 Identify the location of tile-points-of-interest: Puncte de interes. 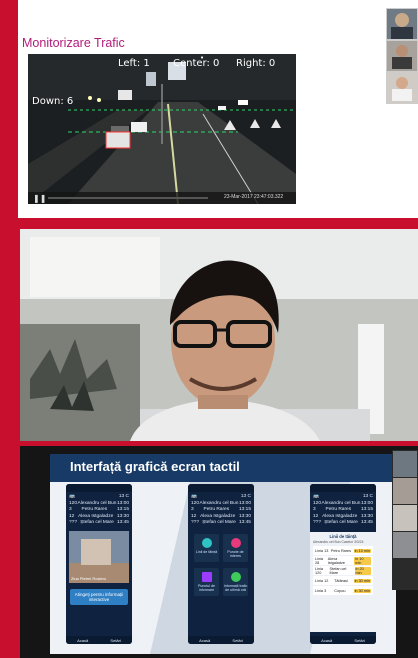
(235, 548).